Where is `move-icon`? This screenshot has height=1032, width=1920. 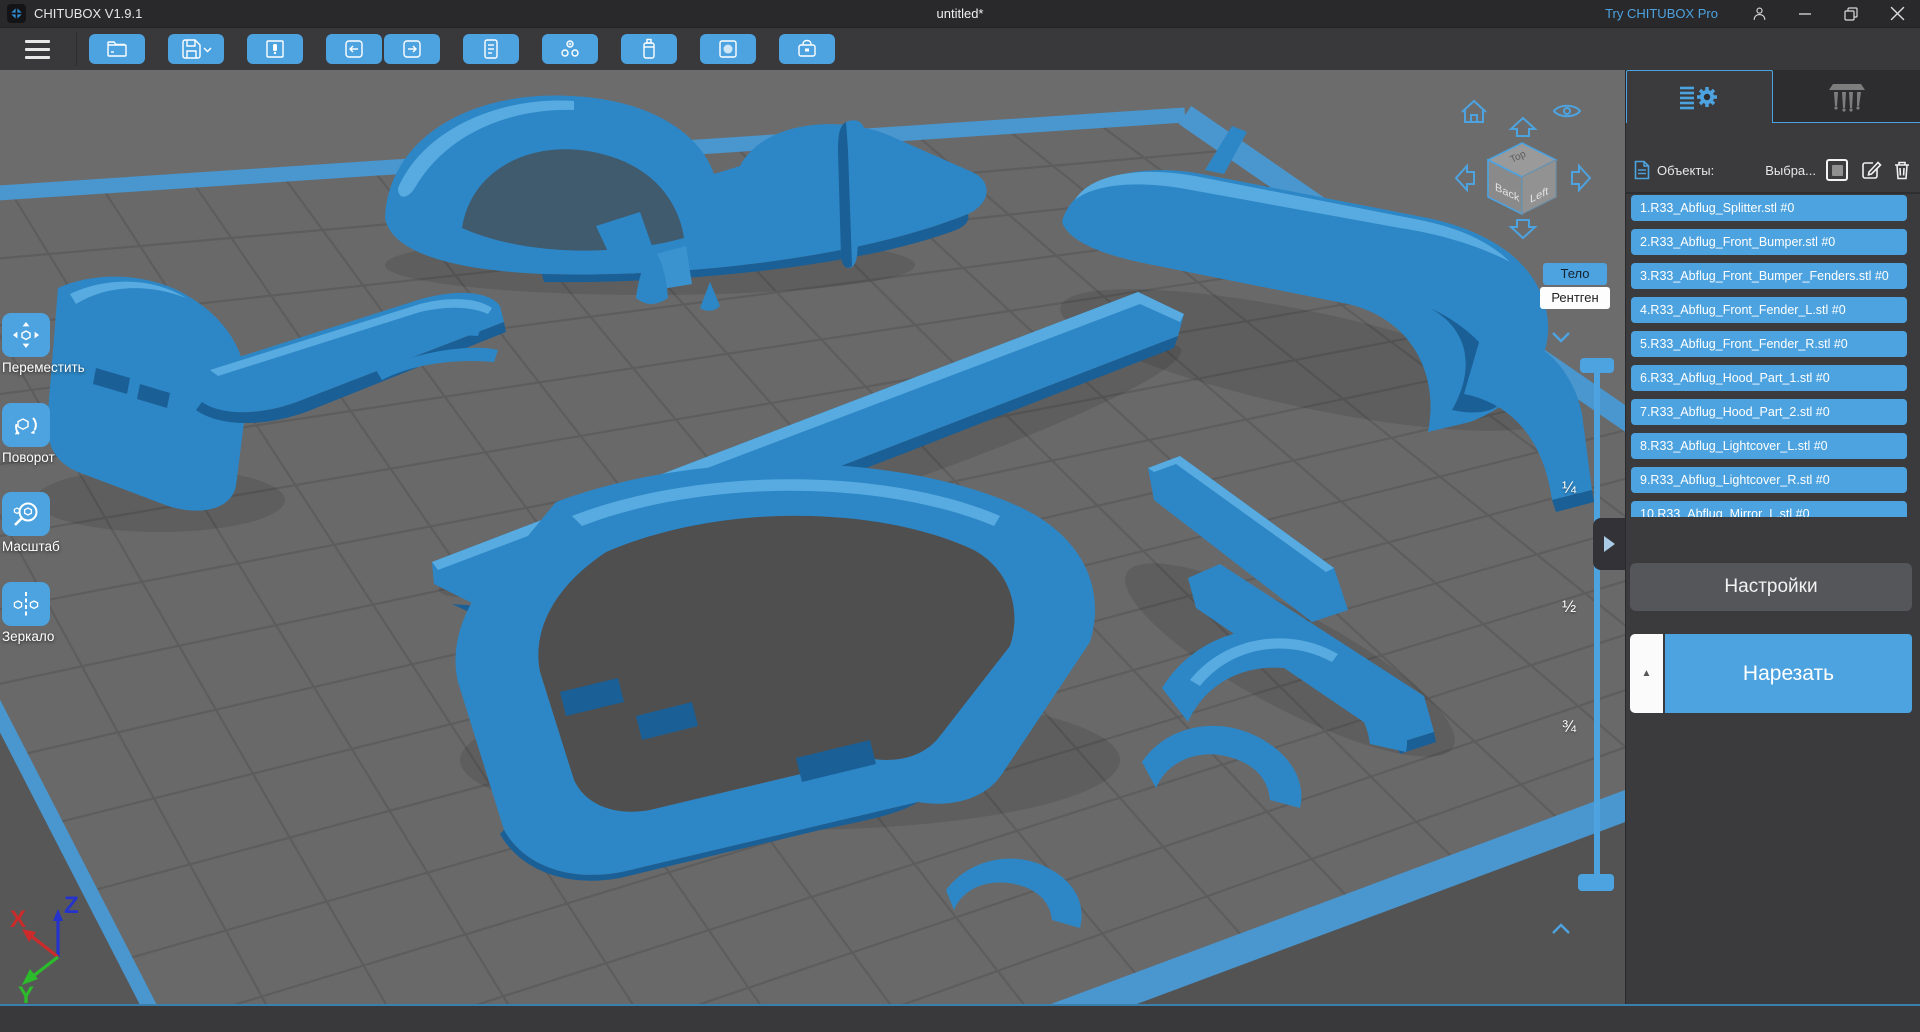
move-icon is located at coordinates (26, 335).